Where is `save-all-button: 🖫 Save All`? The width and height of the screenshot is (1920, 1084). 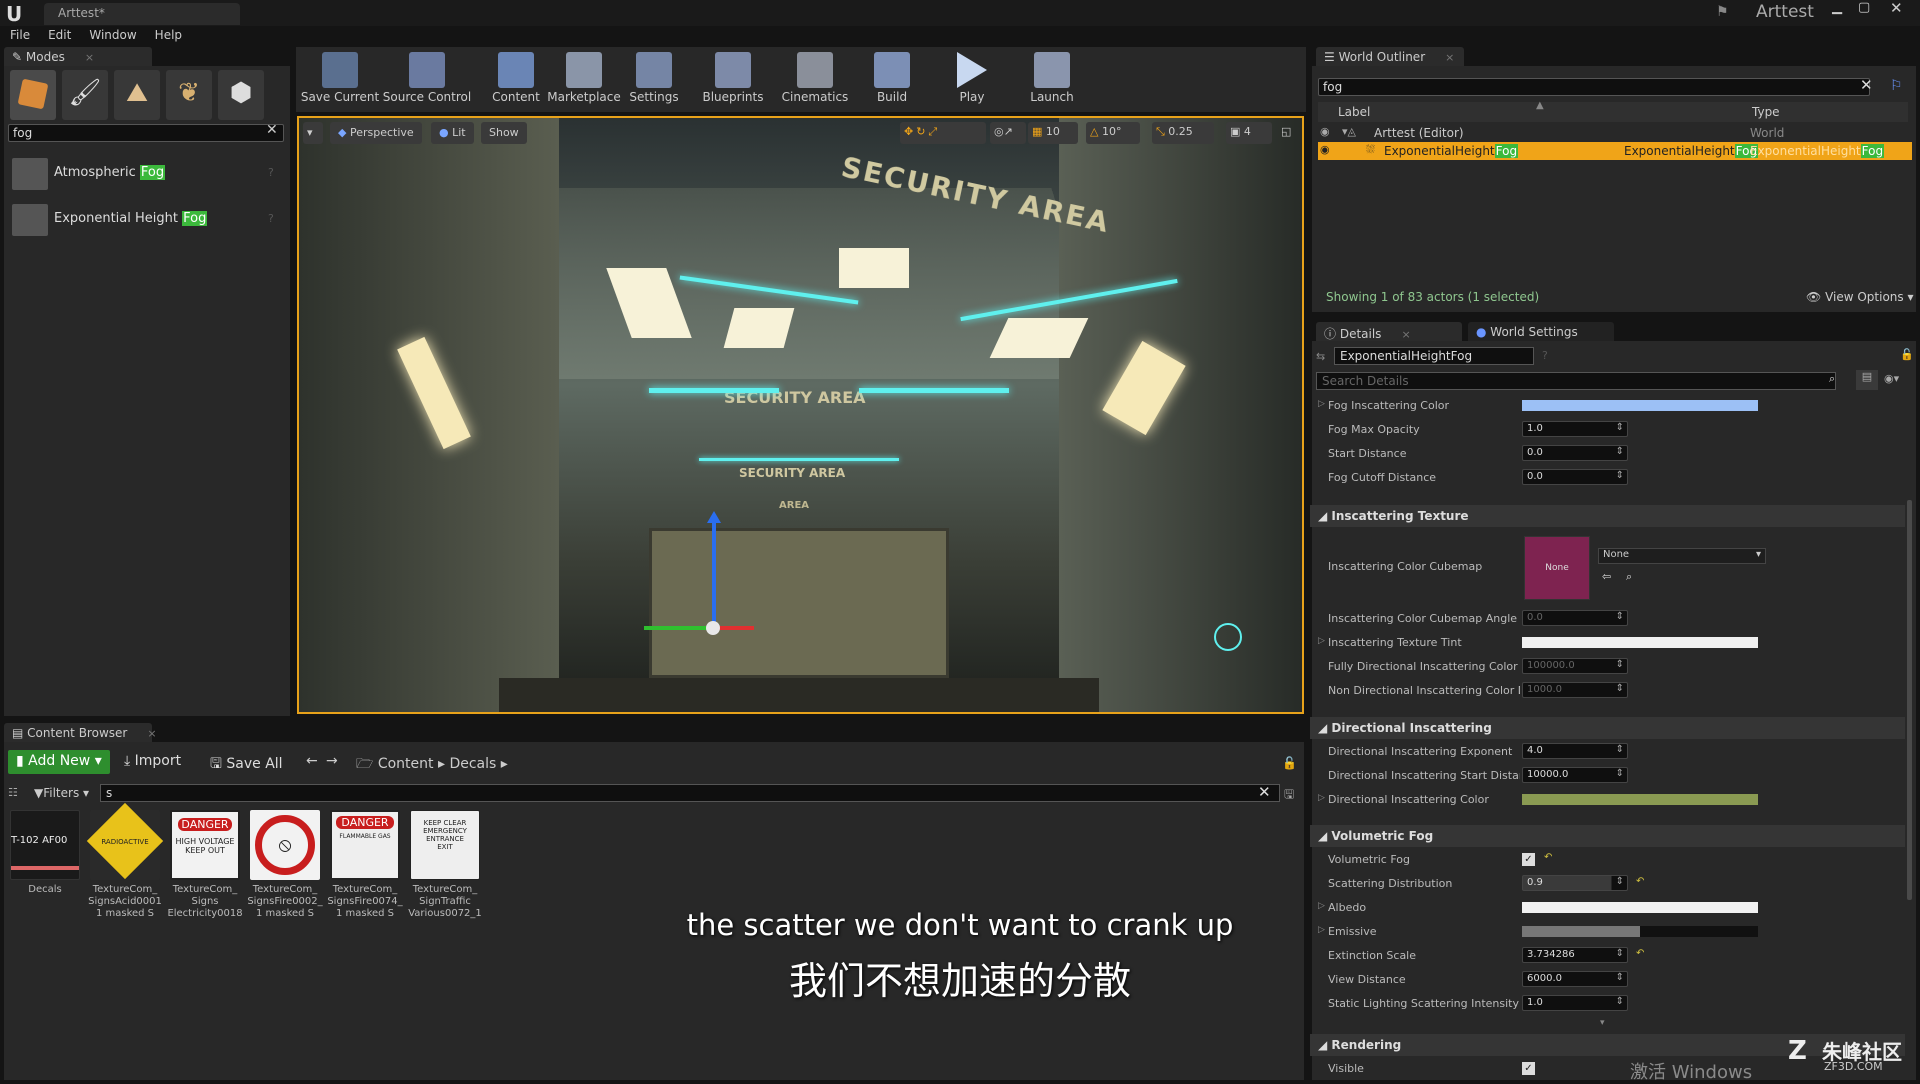
save-all-button: 🖫 Save All is located at coordinates (246, 765).